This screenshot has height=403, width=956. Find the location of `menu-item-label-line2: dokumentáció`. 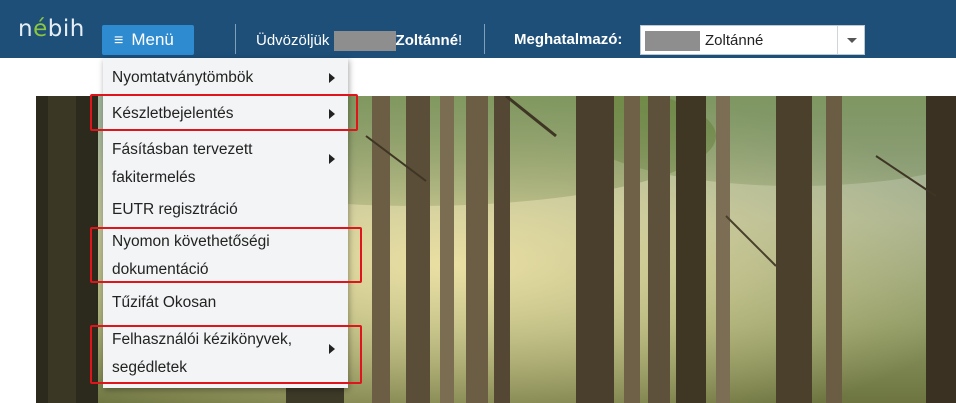

menu-item-label-line2: dokumentáció is located at coordinates (160, 269).